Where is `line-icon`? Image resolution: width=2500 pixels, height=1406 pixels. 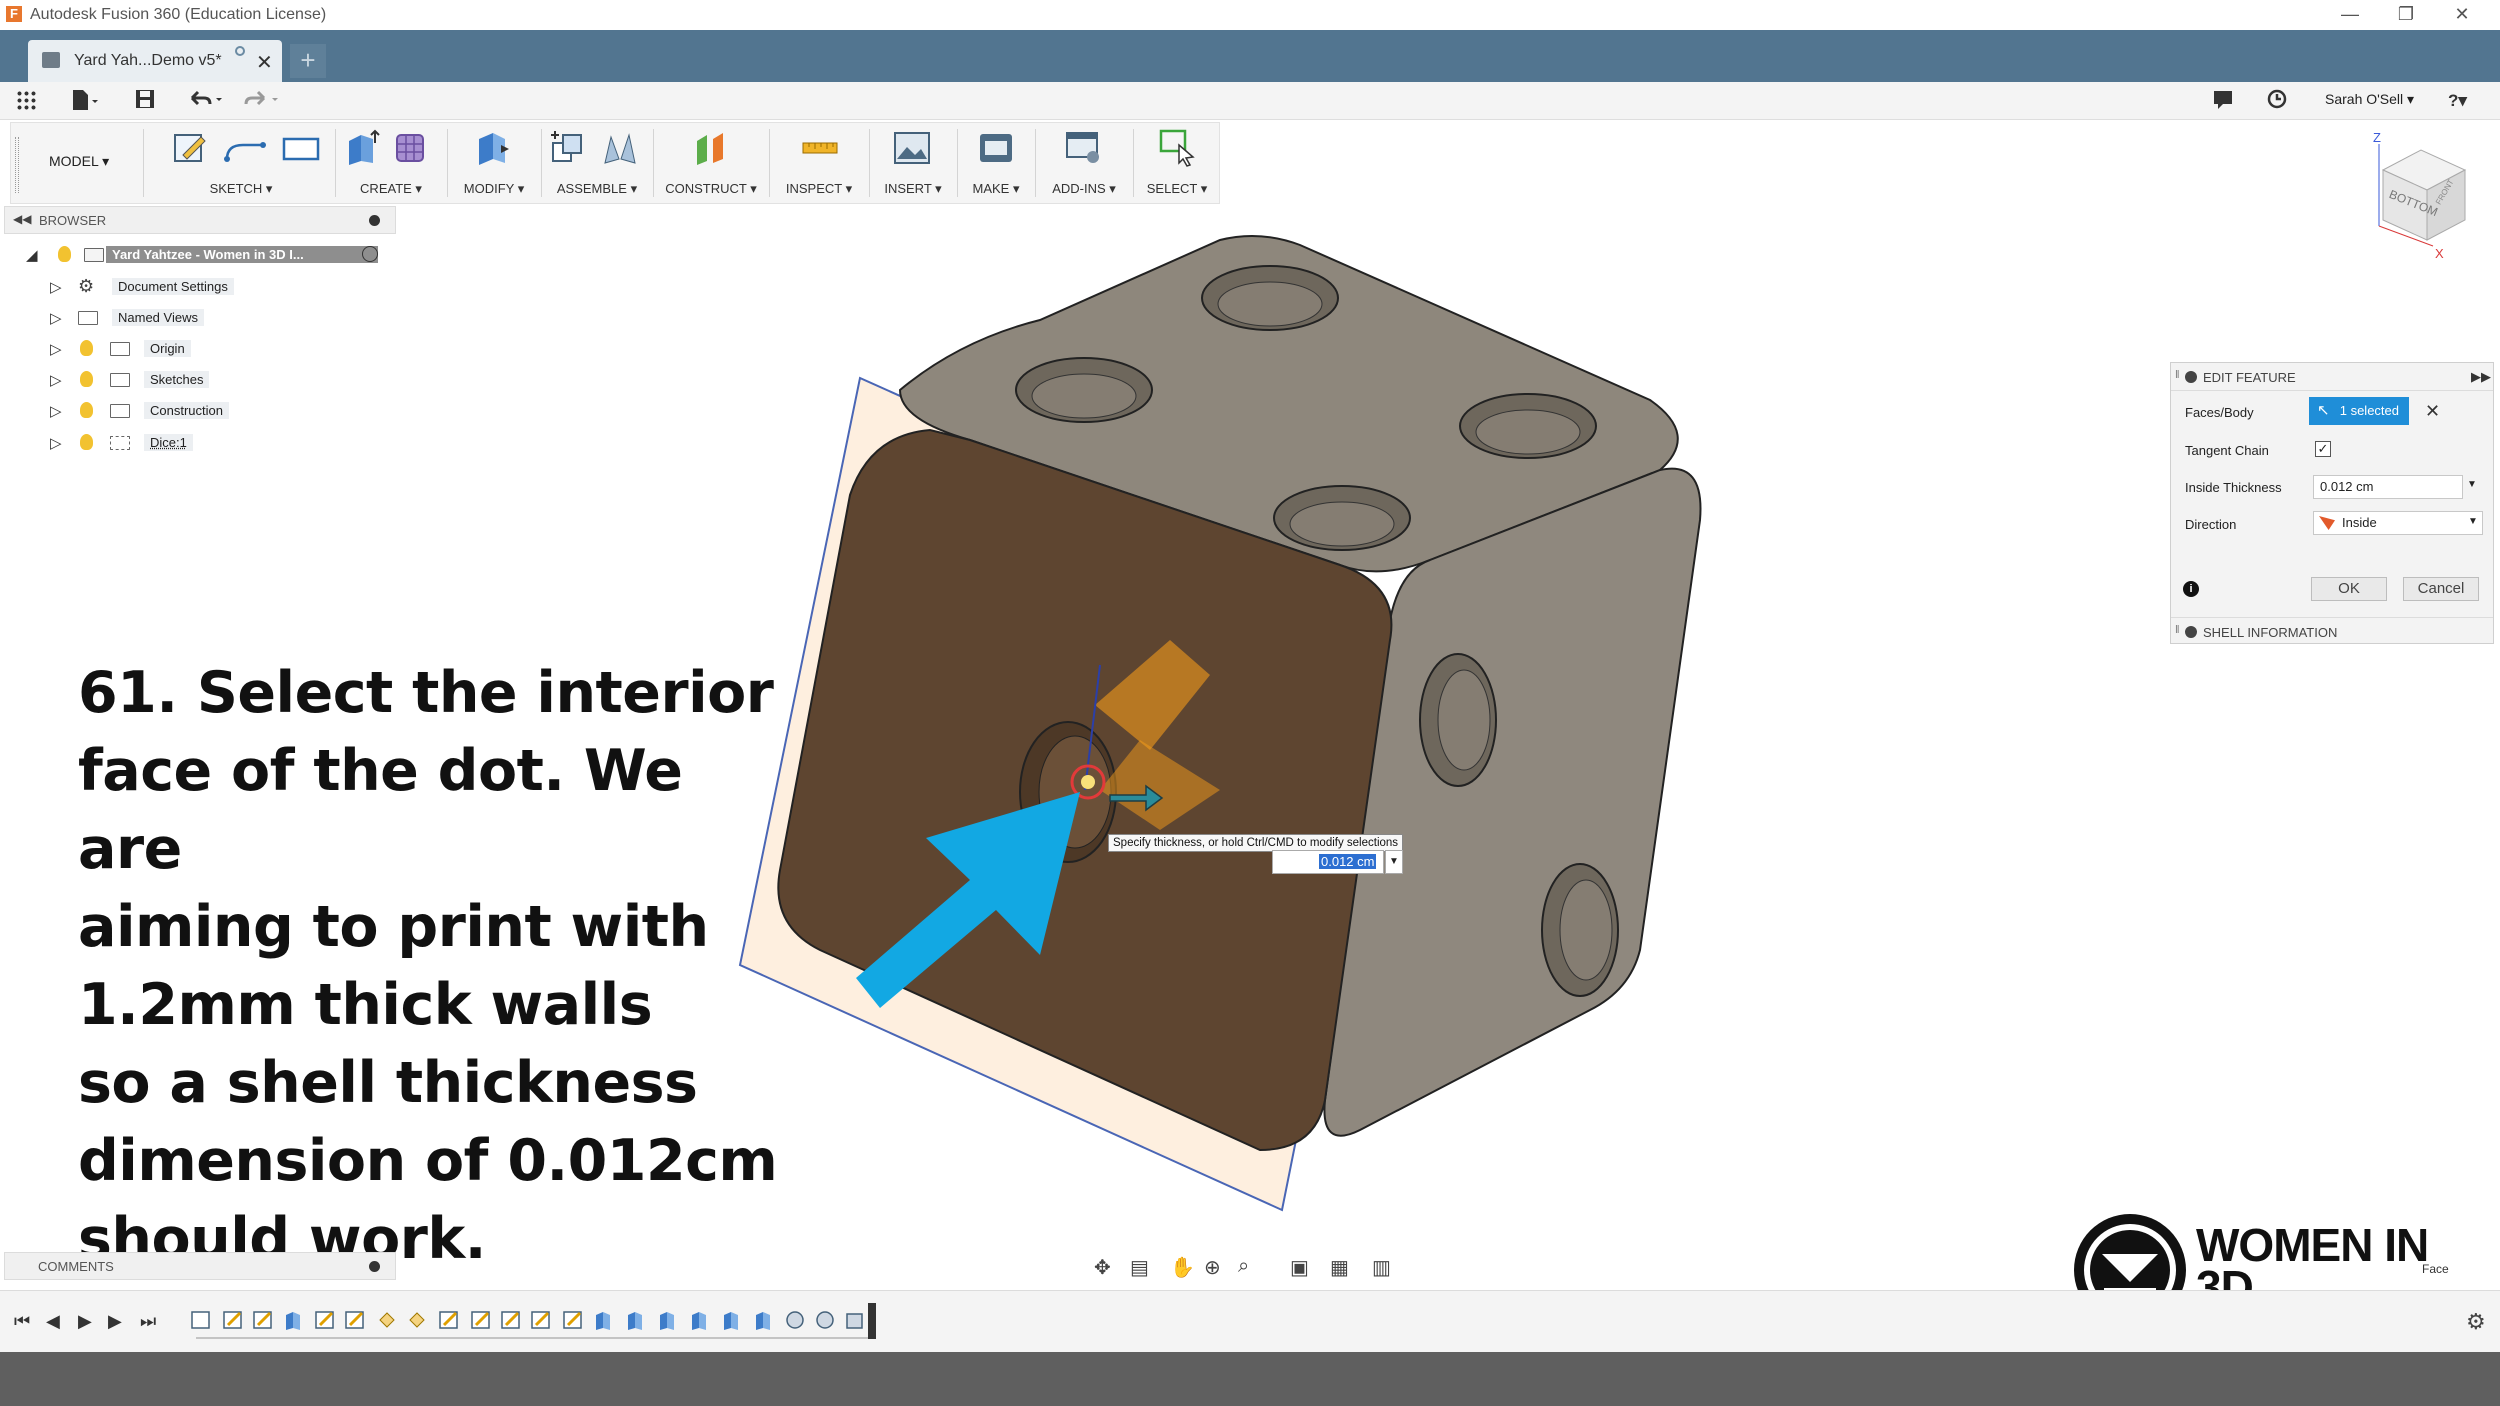 line-icon is located at coordinates (246, 148).